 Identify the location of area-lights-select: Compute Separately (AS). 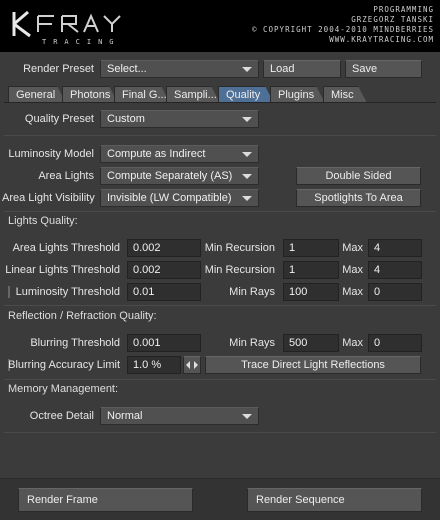
(179, 176).